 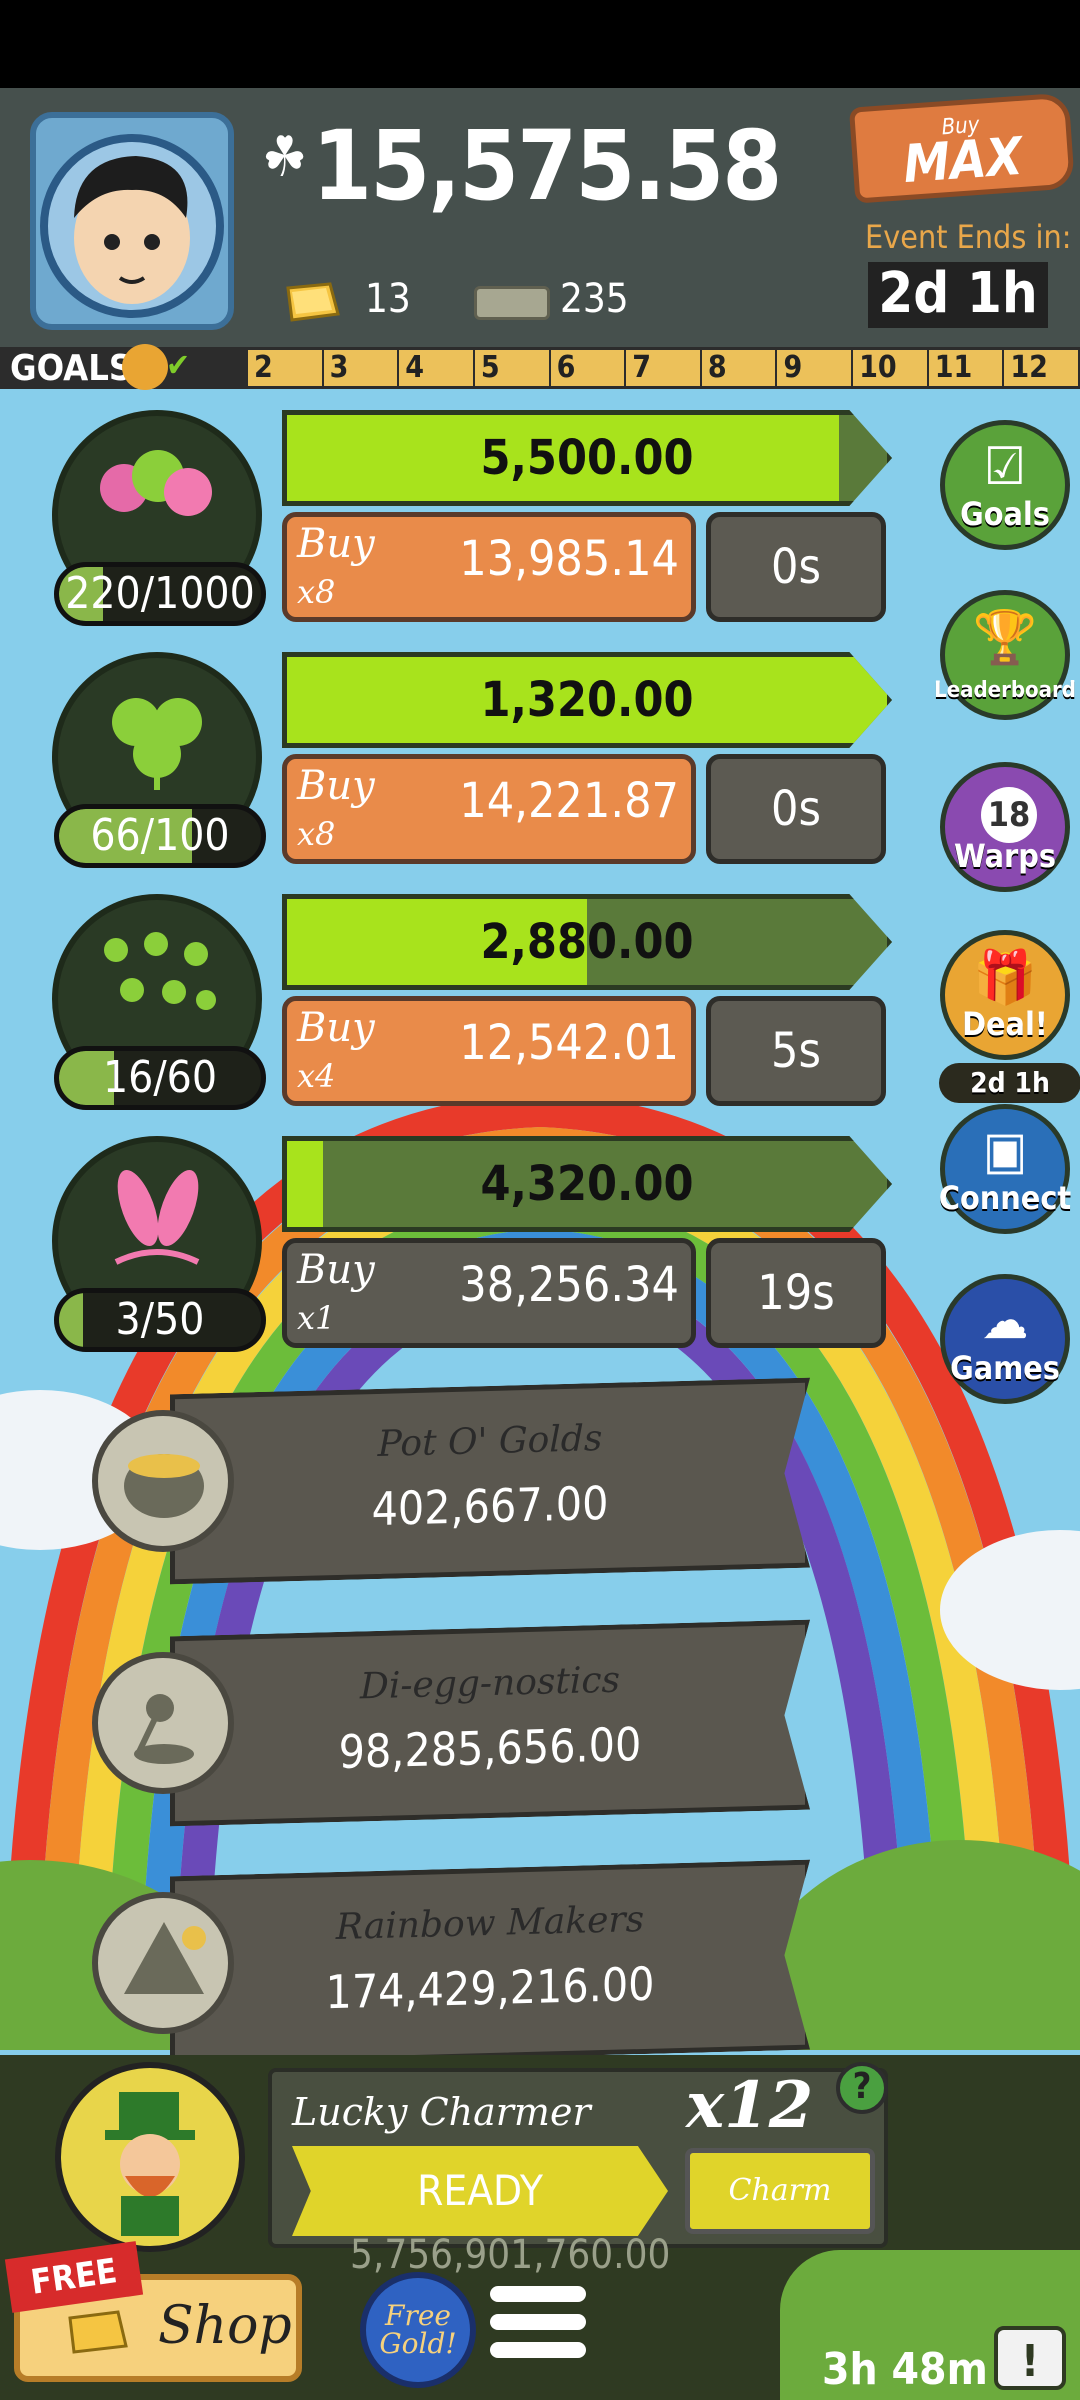 What do you see at coordinates (512, 303) in the screenshot?
I see `ticket-icon` at bounding box center [512, 303].